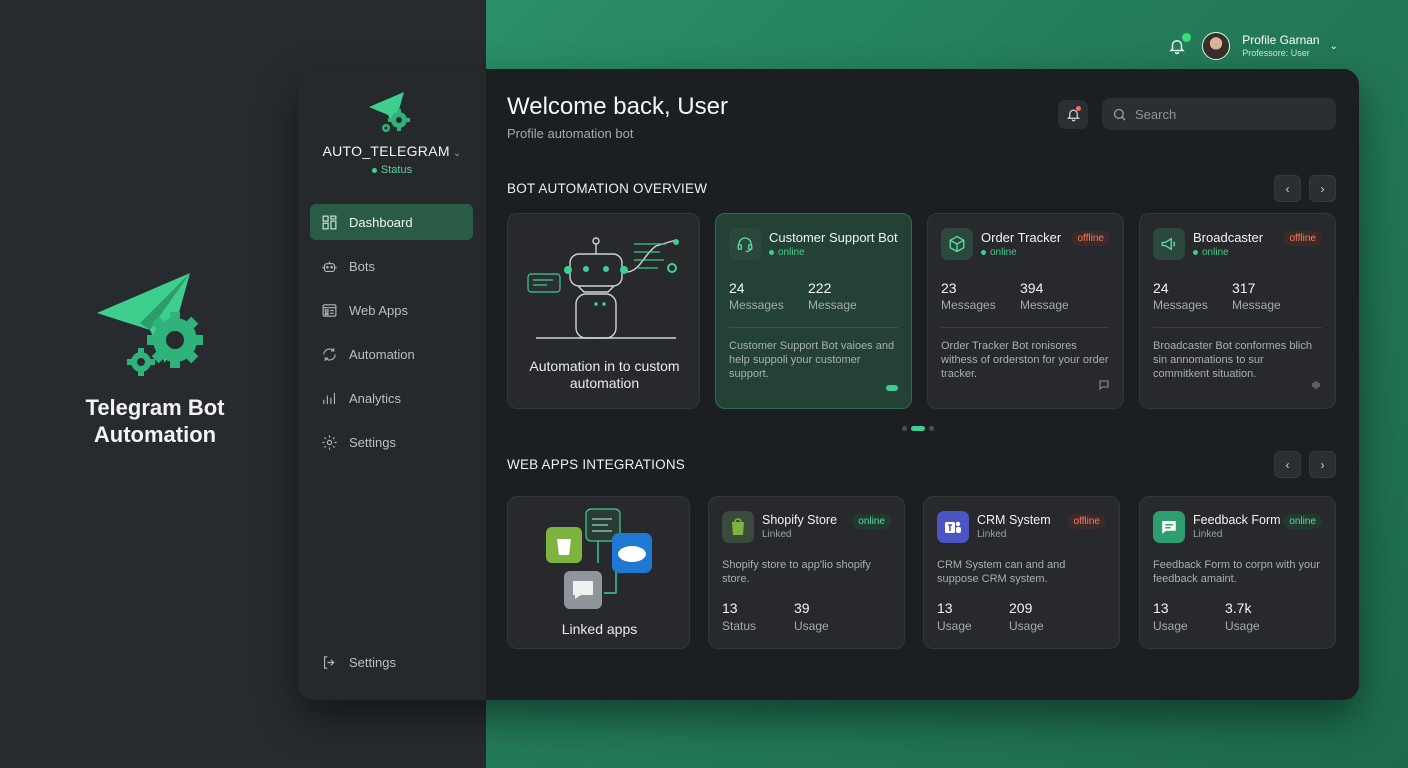  Describe the element at coordinates (1161, 288) in the screenshot. I see `stat-value: 24` at that location.